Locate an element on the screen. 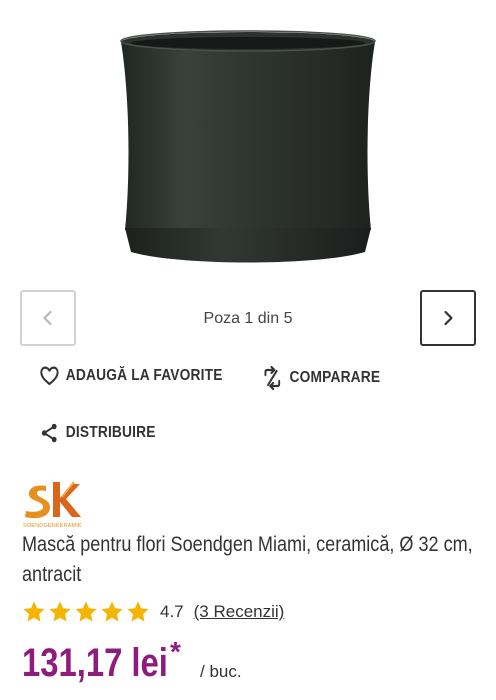  gallery-nav: Poza 1 din 5 is located at coordinates (248, 318).